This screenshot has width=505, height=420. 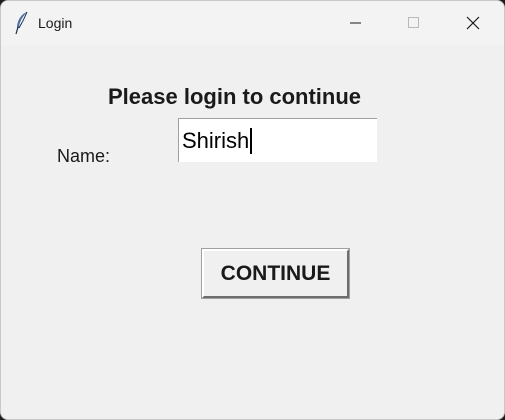 What do you see at coordinates (275, 273) in the screenshot?
I see `continue-button: CONTINUE` at bounding box center [275, 273].